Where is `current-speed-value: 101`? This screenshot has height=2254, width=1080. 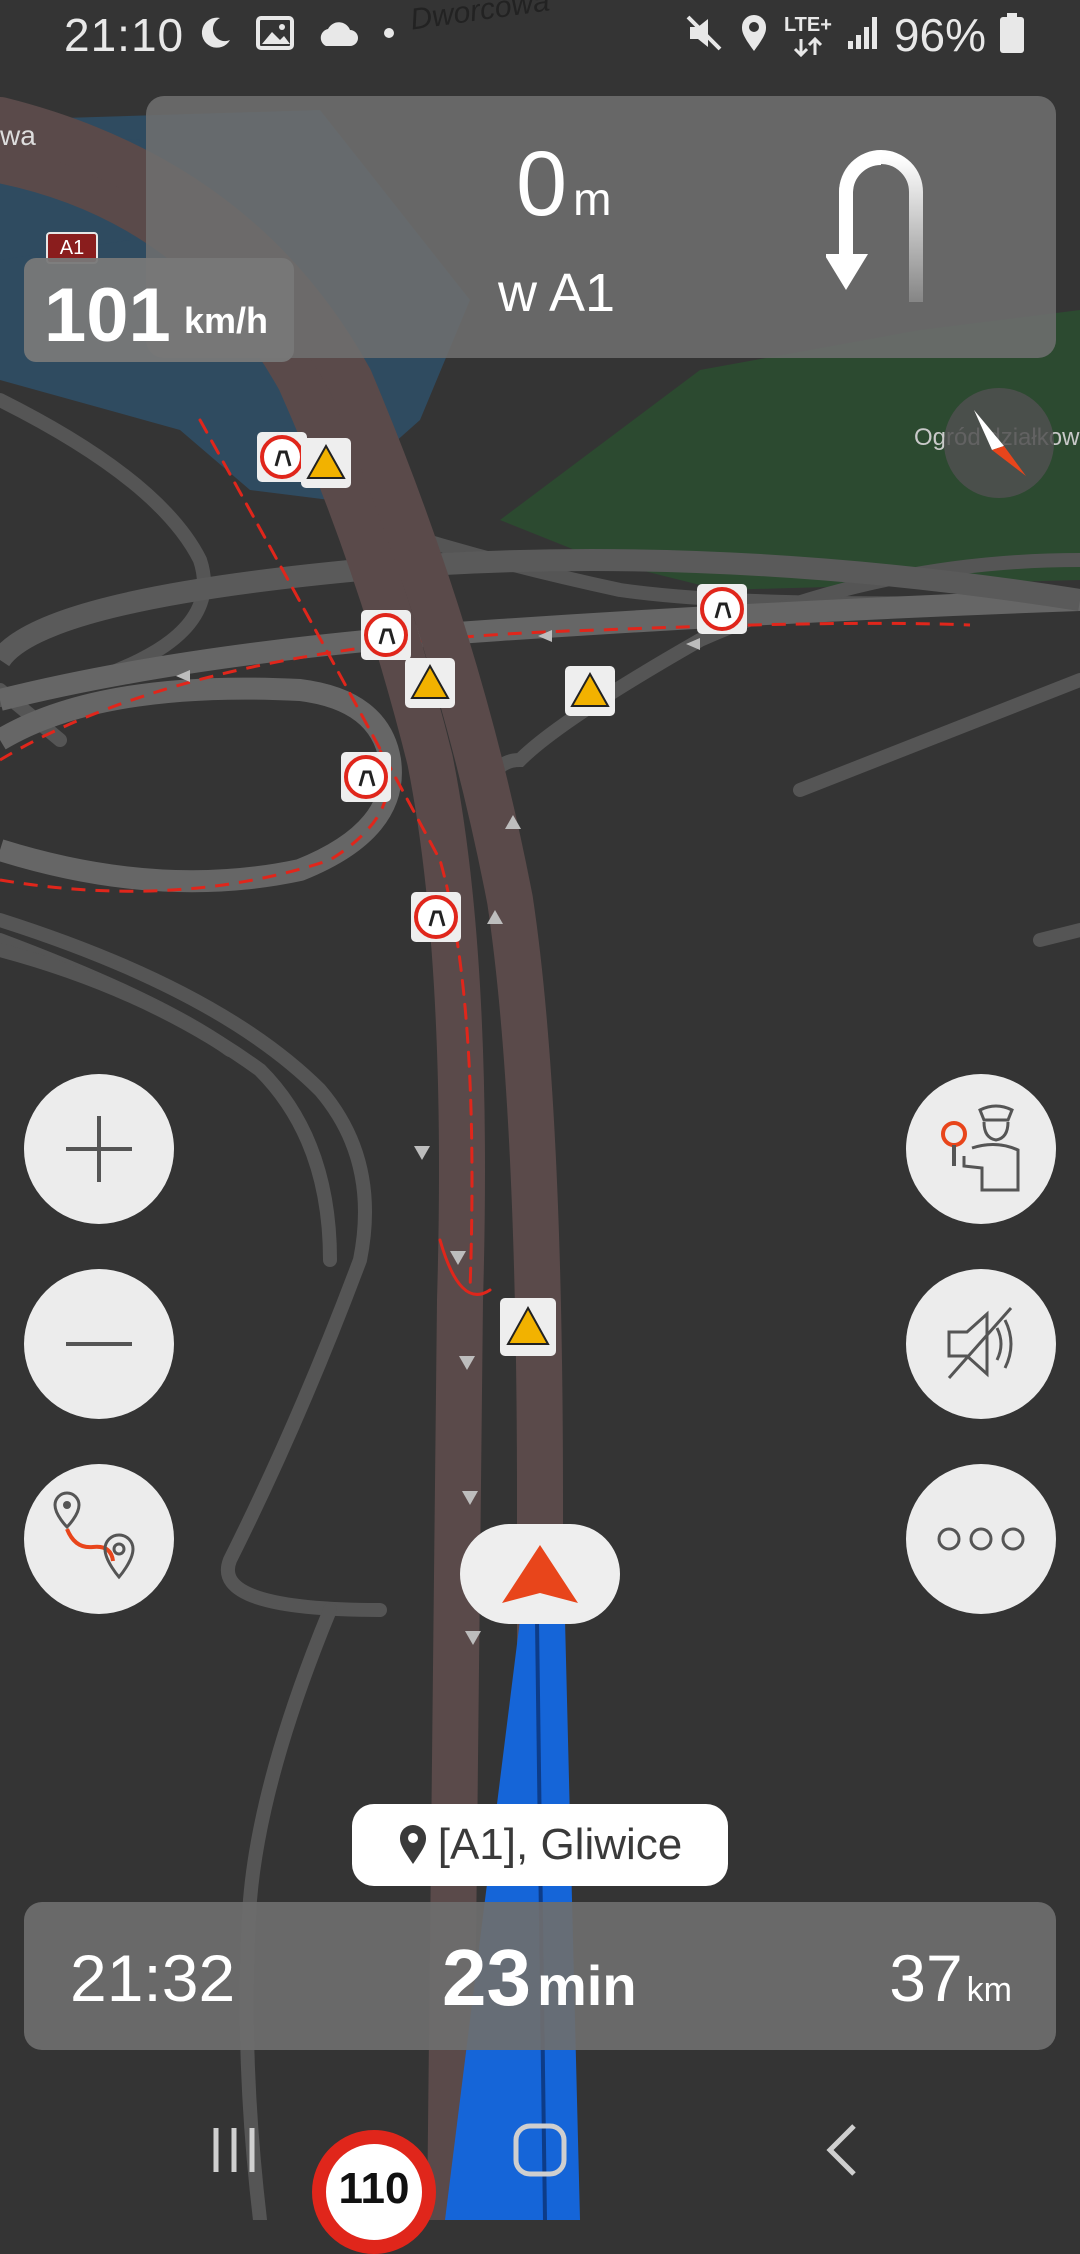
current-speed-value: 101 is located at coordinates (107, 315).